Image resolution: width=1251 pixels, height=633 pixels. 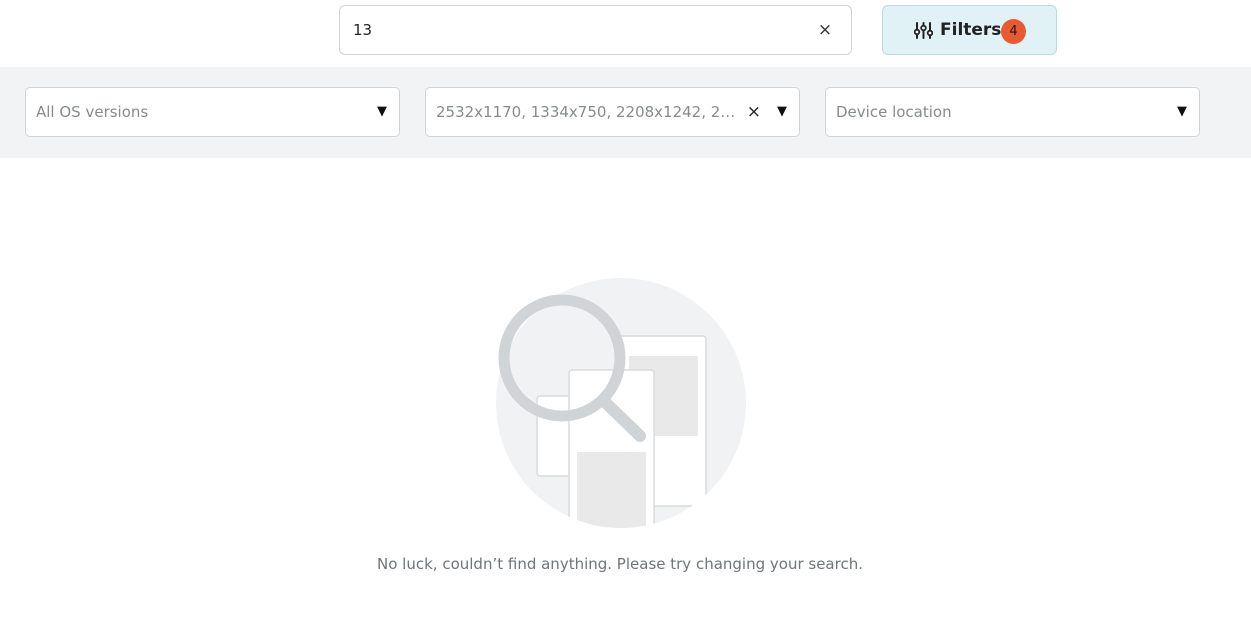 I want to click on search-box: ×, so click(x=595, y=30).